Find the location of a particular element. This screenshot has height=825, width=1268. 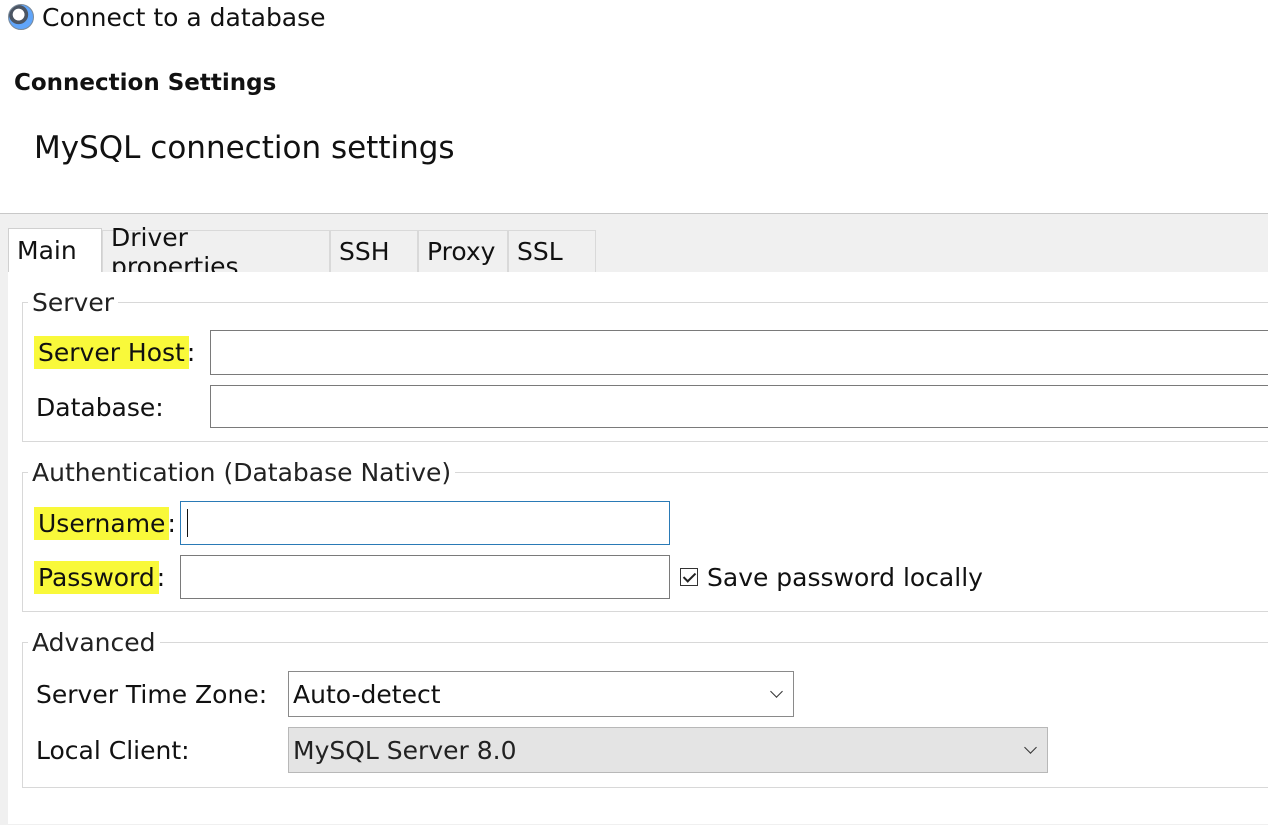

server-host-input is located at coordinates (739, 352).